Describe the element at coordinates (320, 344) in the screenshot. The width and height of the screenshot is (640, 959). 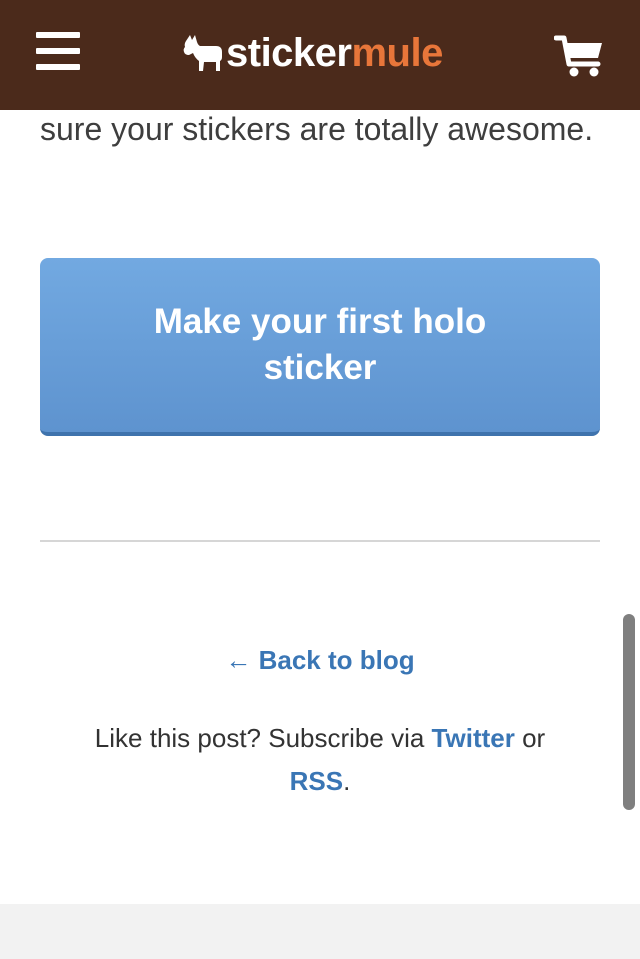
I see `cta-label: Make your first holo sticker` at that location.